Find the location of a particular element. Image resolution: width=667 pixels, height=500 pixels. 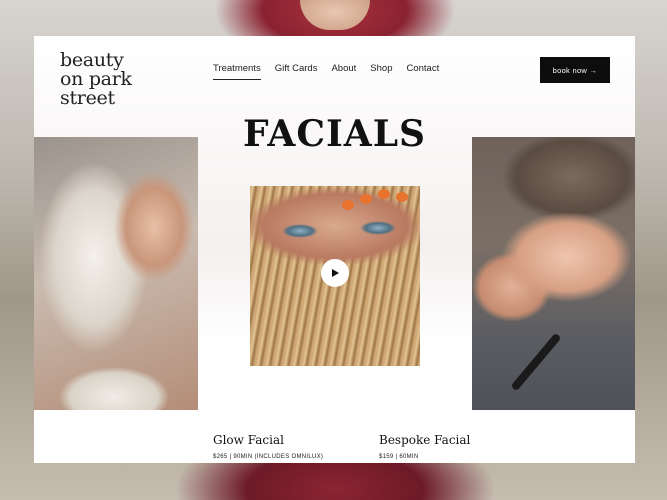

nav-about: About is located at coordinates (343, 71).